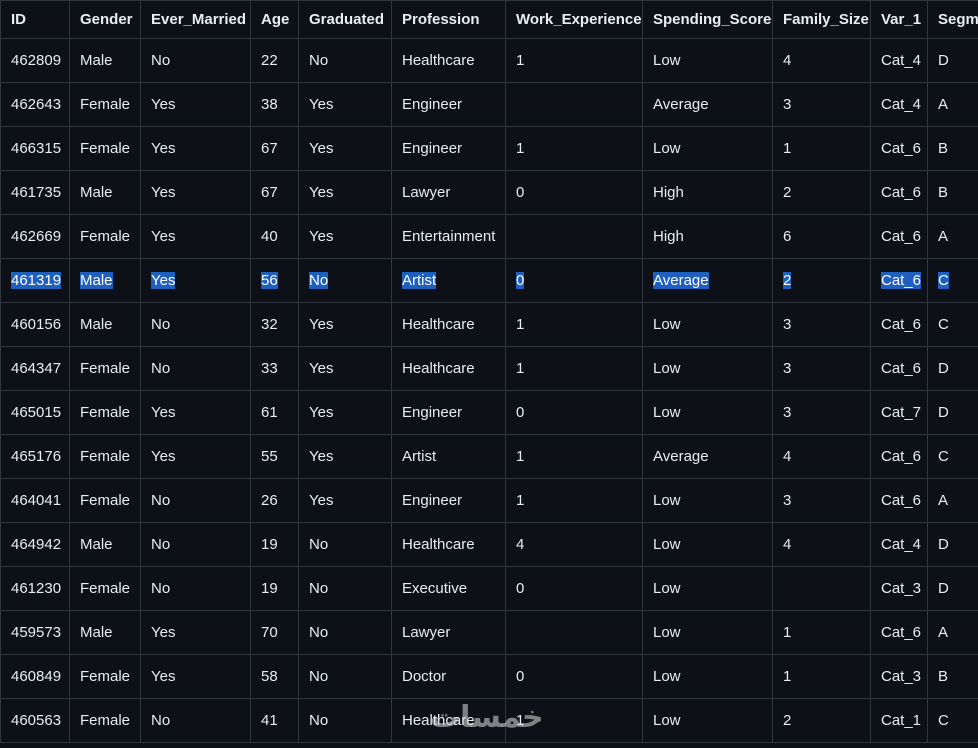  I want to click on table-cell: 70, so click(274, 632).